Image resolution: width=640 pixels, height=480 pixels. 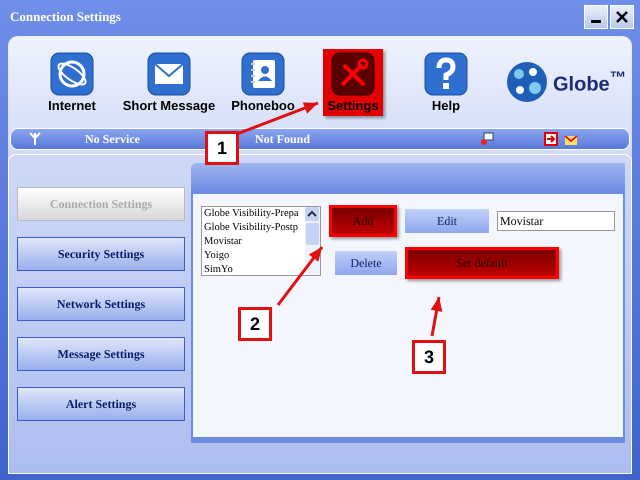 What do you see at coordinates (254, 269) in the screenshot?
I see `list-item: SimYo` at bounding box center [254, 269].